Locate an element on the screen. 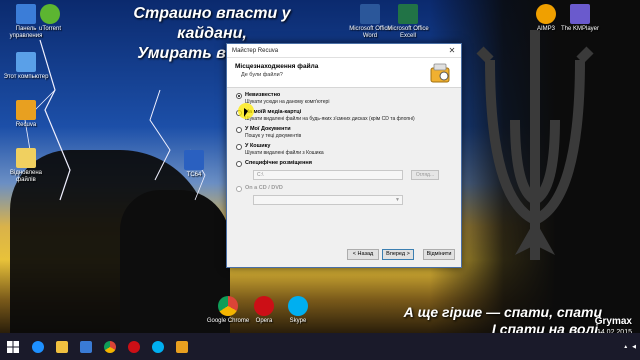 The height and width of the screenshot is (360, 640). desktop-icon-tc64: TC64 is located at coordinates (194, 164).